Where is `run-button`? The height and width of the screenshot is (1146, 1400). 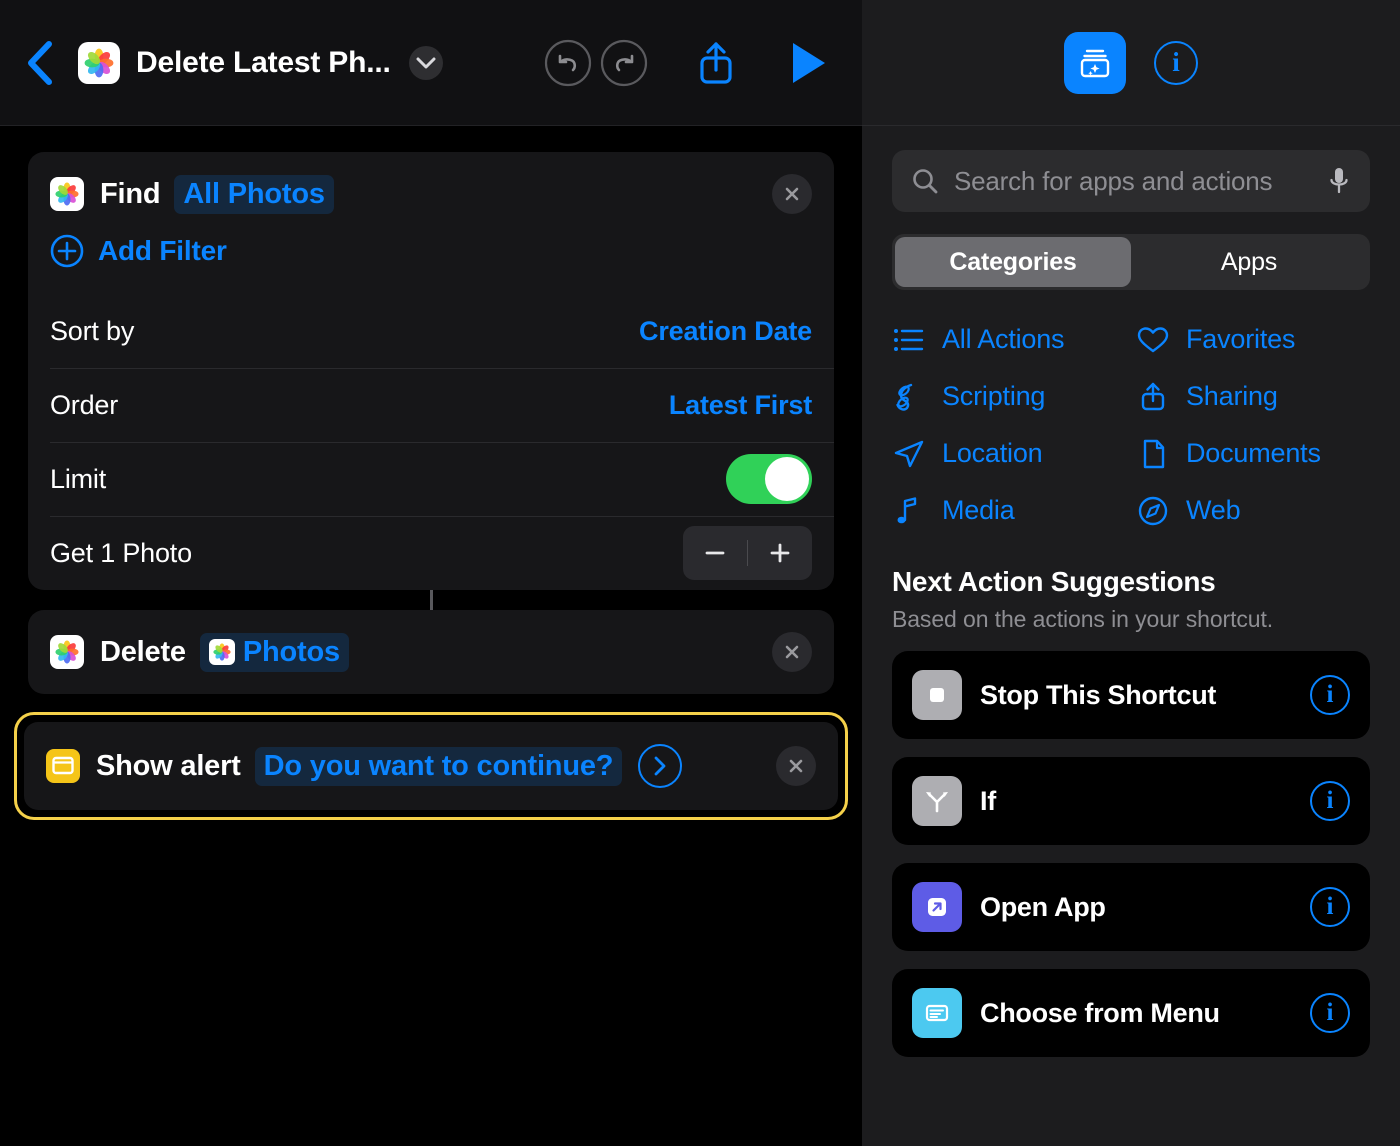
run-button is located at coordinates (808, 63).